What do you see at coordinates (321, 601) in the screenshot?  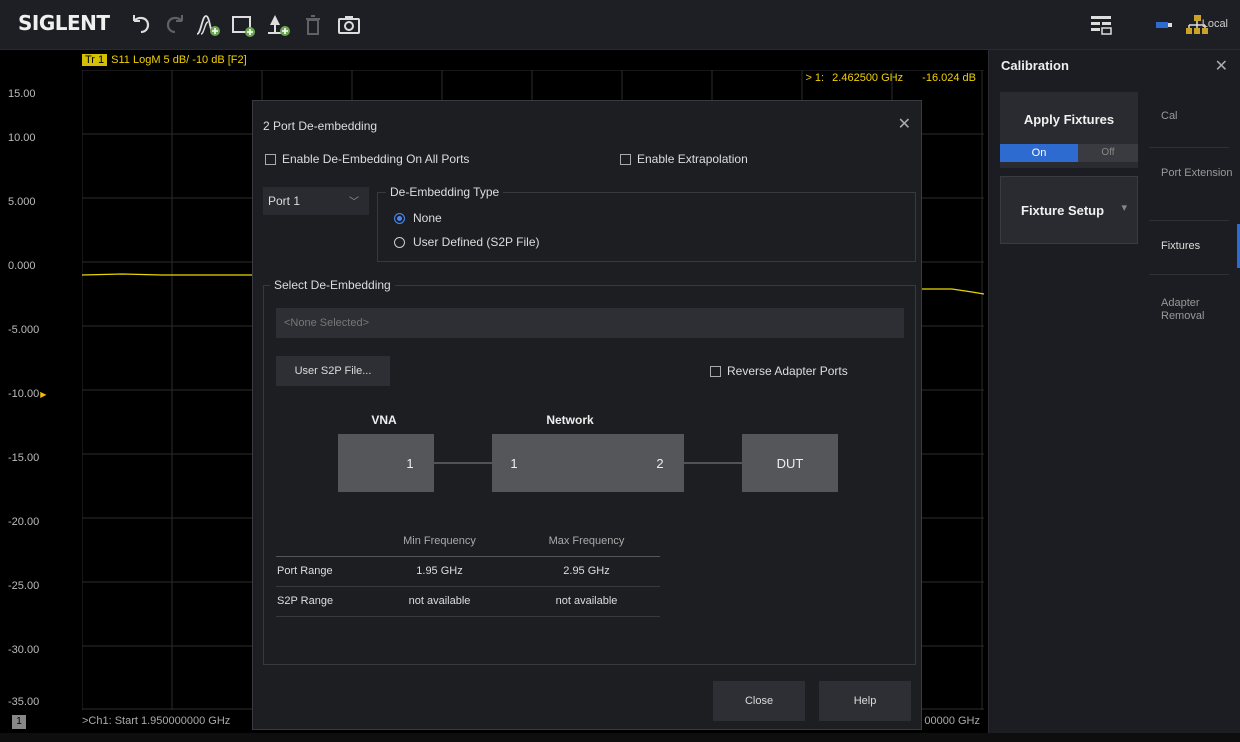 I see `row-label: S2P Range` at bounding box center [321, 601].